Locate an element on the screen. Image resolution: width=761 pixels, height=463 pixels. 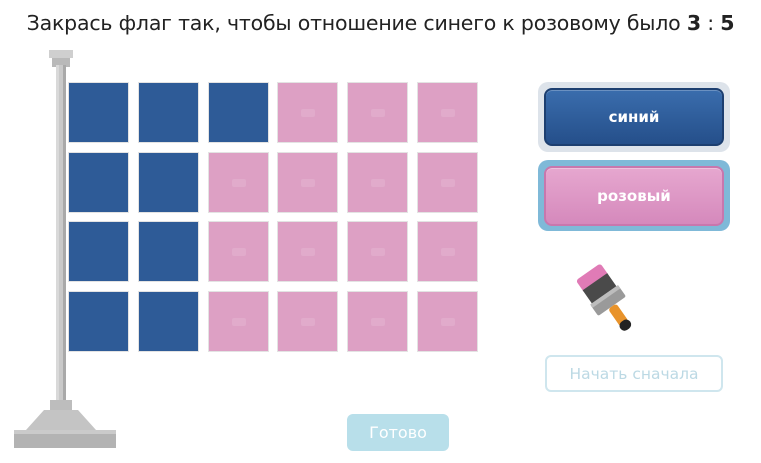
ratio-pink: 5 is located at coordinates (727, 23).